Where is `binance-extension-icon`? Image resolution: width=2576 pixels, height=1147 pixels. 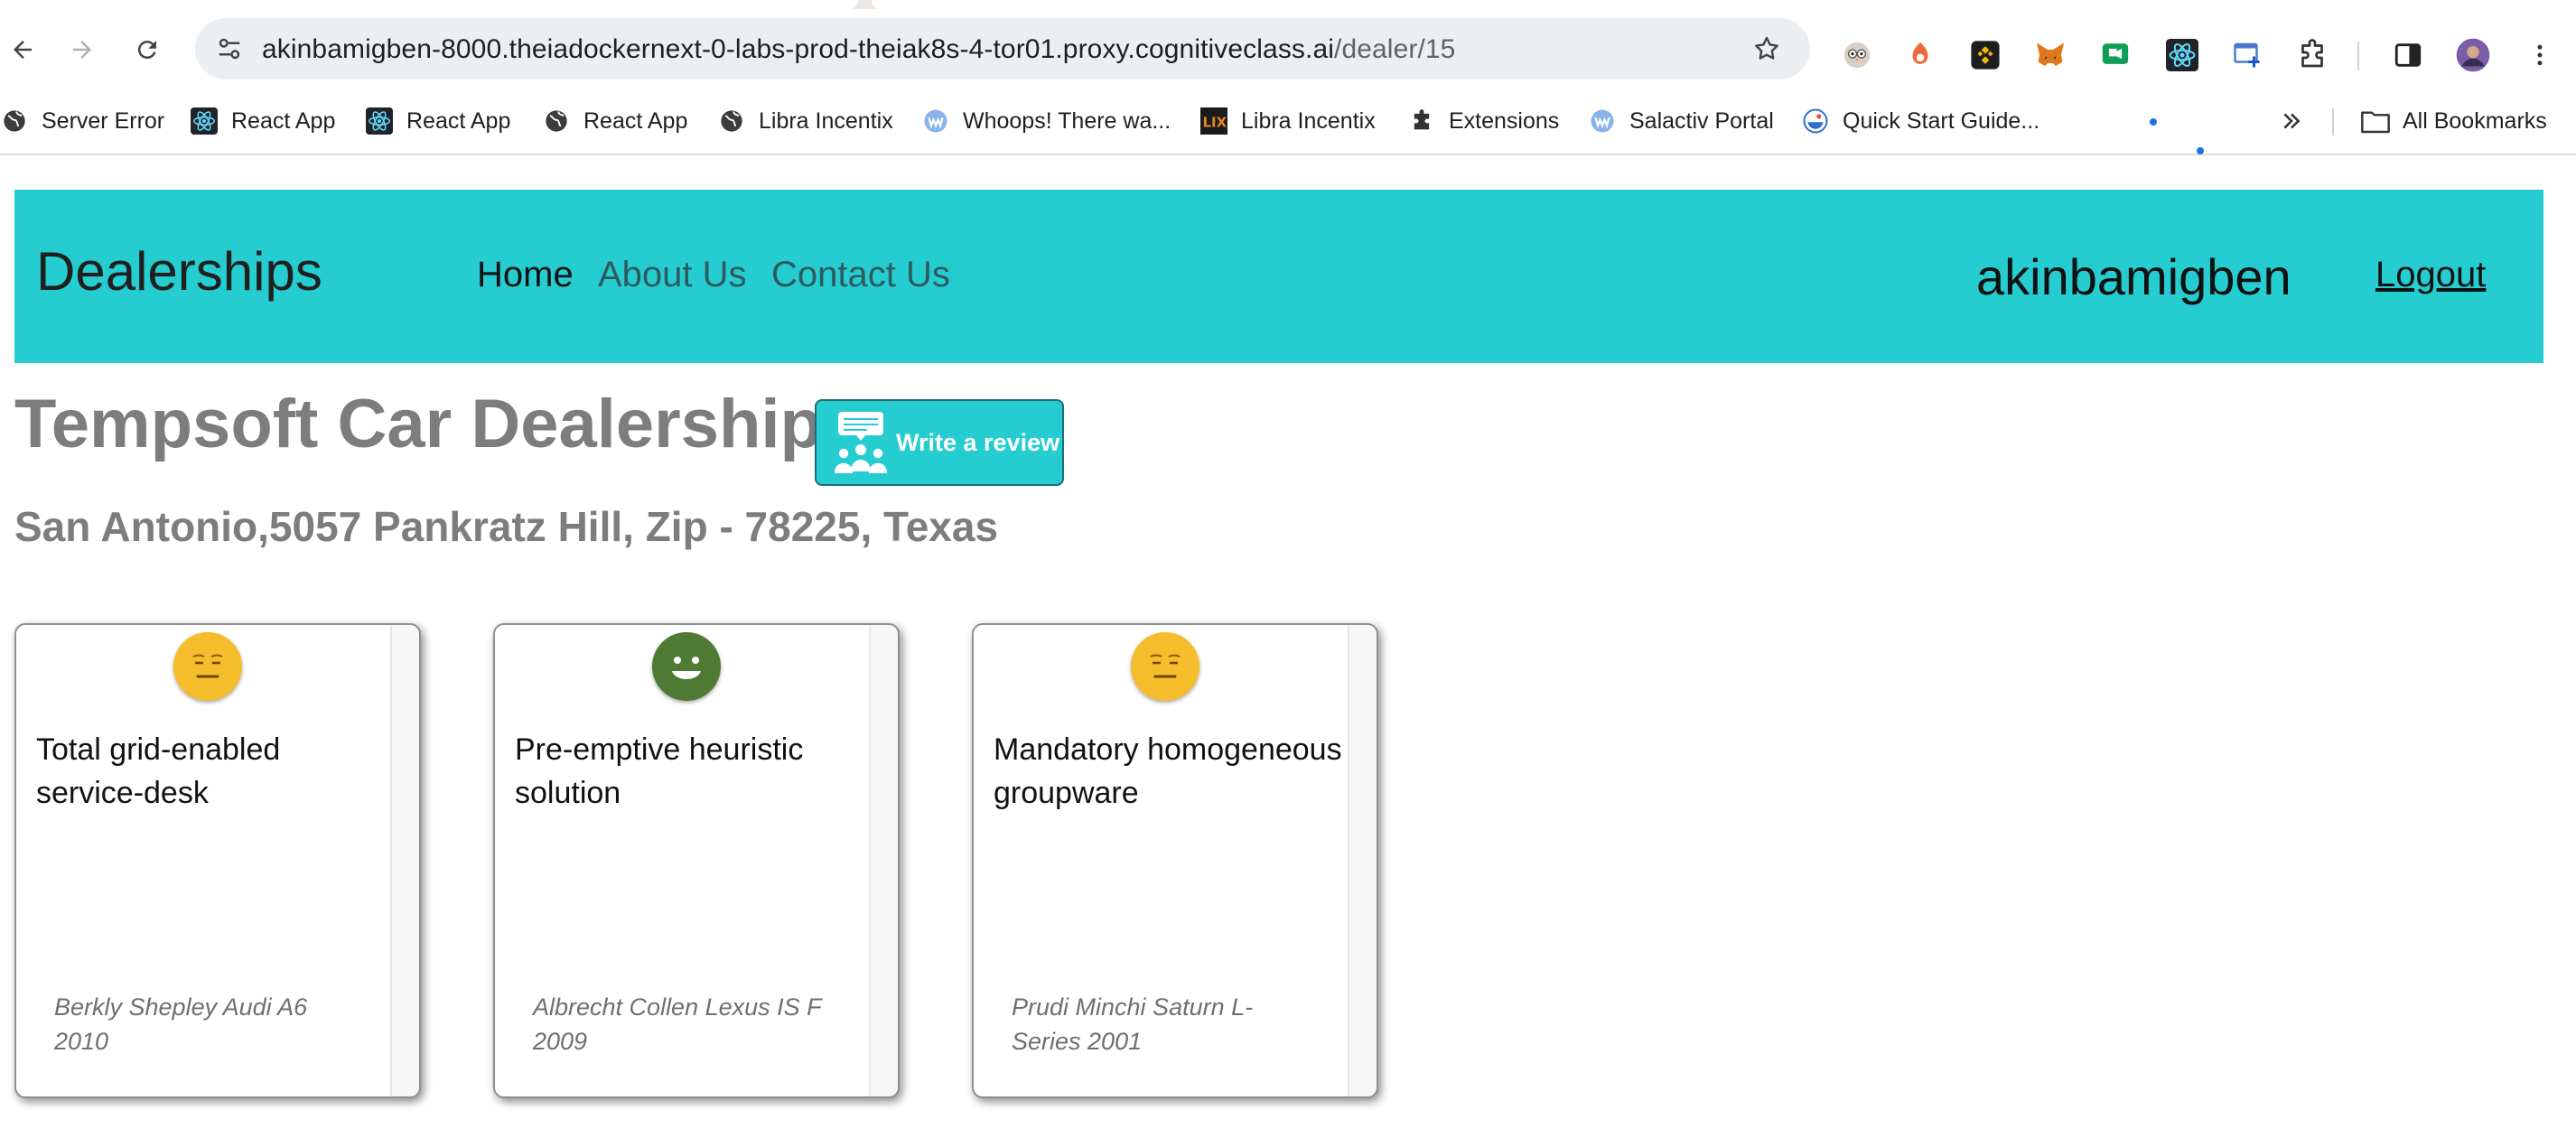 binance-extension-icon is located at coordinates (1985, 55).